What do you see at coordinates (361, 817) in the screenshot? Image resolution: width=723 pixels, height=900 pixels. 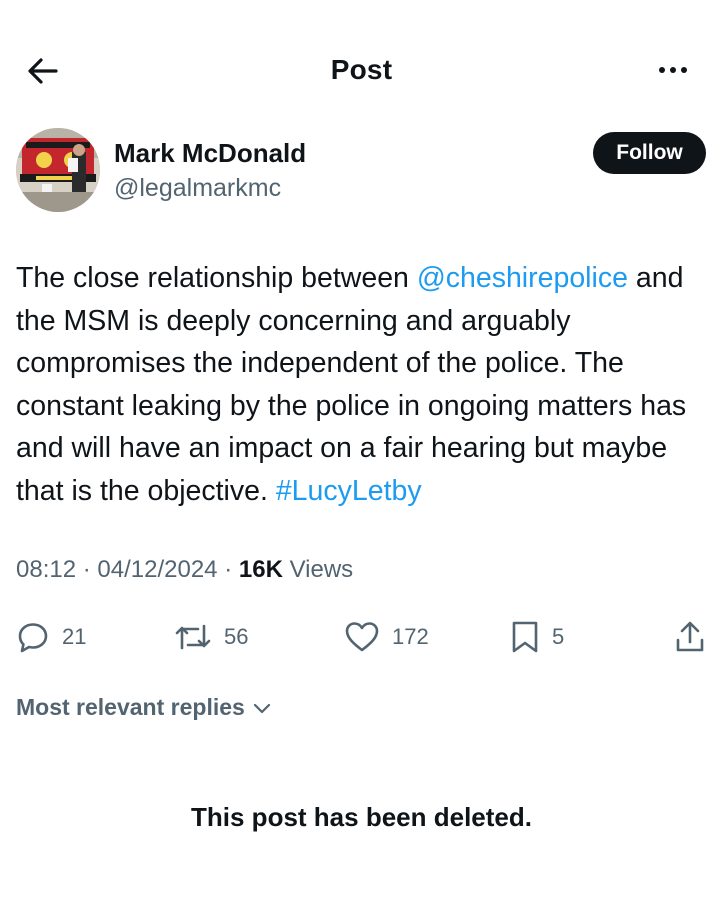 I see `deleted-post-notice: This post has been deleted.` at bounding box center [361, 817].